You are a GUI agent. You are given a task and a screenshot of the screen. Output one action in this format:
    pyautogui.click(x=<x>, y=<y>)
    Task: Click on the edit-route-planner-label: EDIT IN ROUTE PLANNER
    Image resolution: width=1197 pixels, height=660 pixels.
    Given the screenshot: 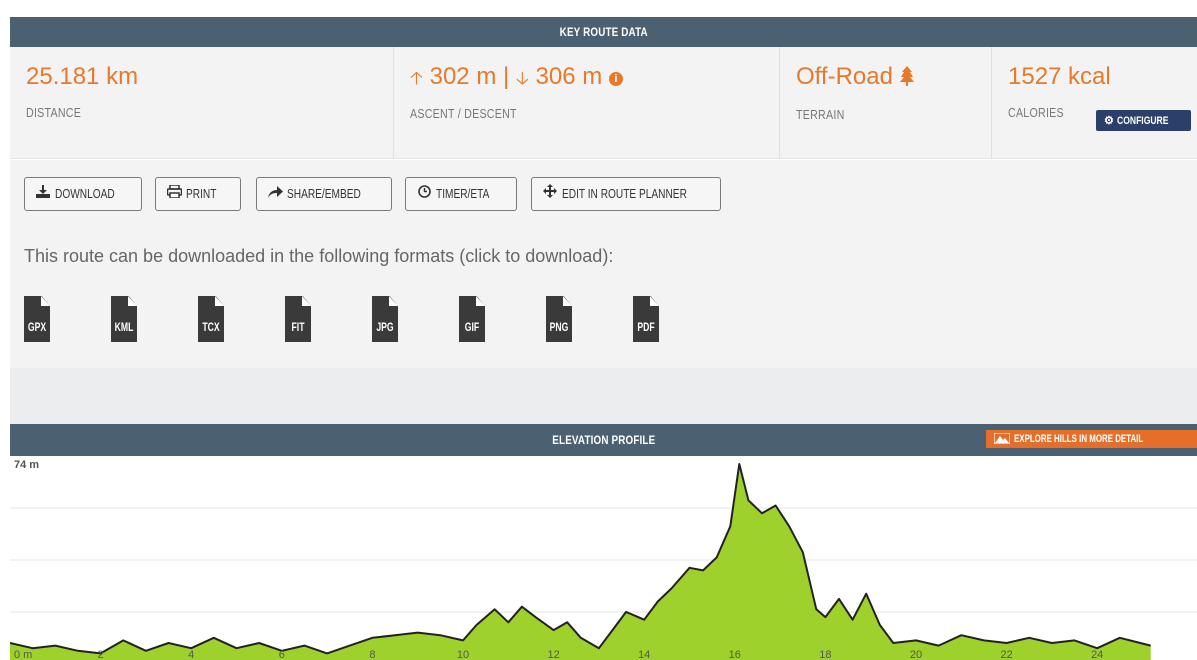 What is the action you would take?
    pyautogui.click(x=624, y=193)
    